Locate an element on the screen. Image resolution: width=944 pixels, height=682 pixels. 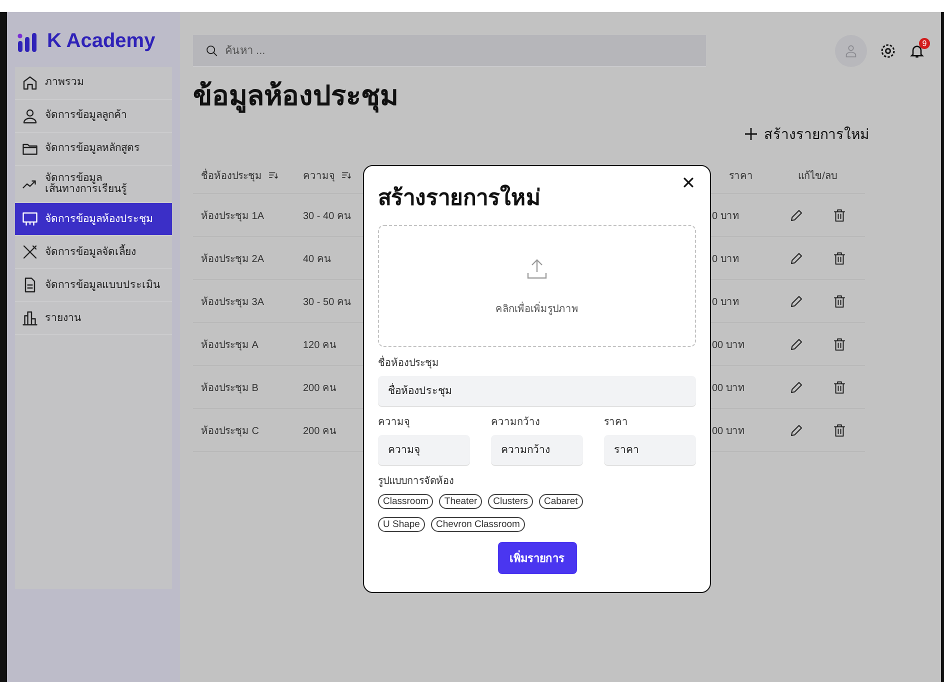
table-cell-text: ห้องประชุม B is located at coordinates (230, 388).